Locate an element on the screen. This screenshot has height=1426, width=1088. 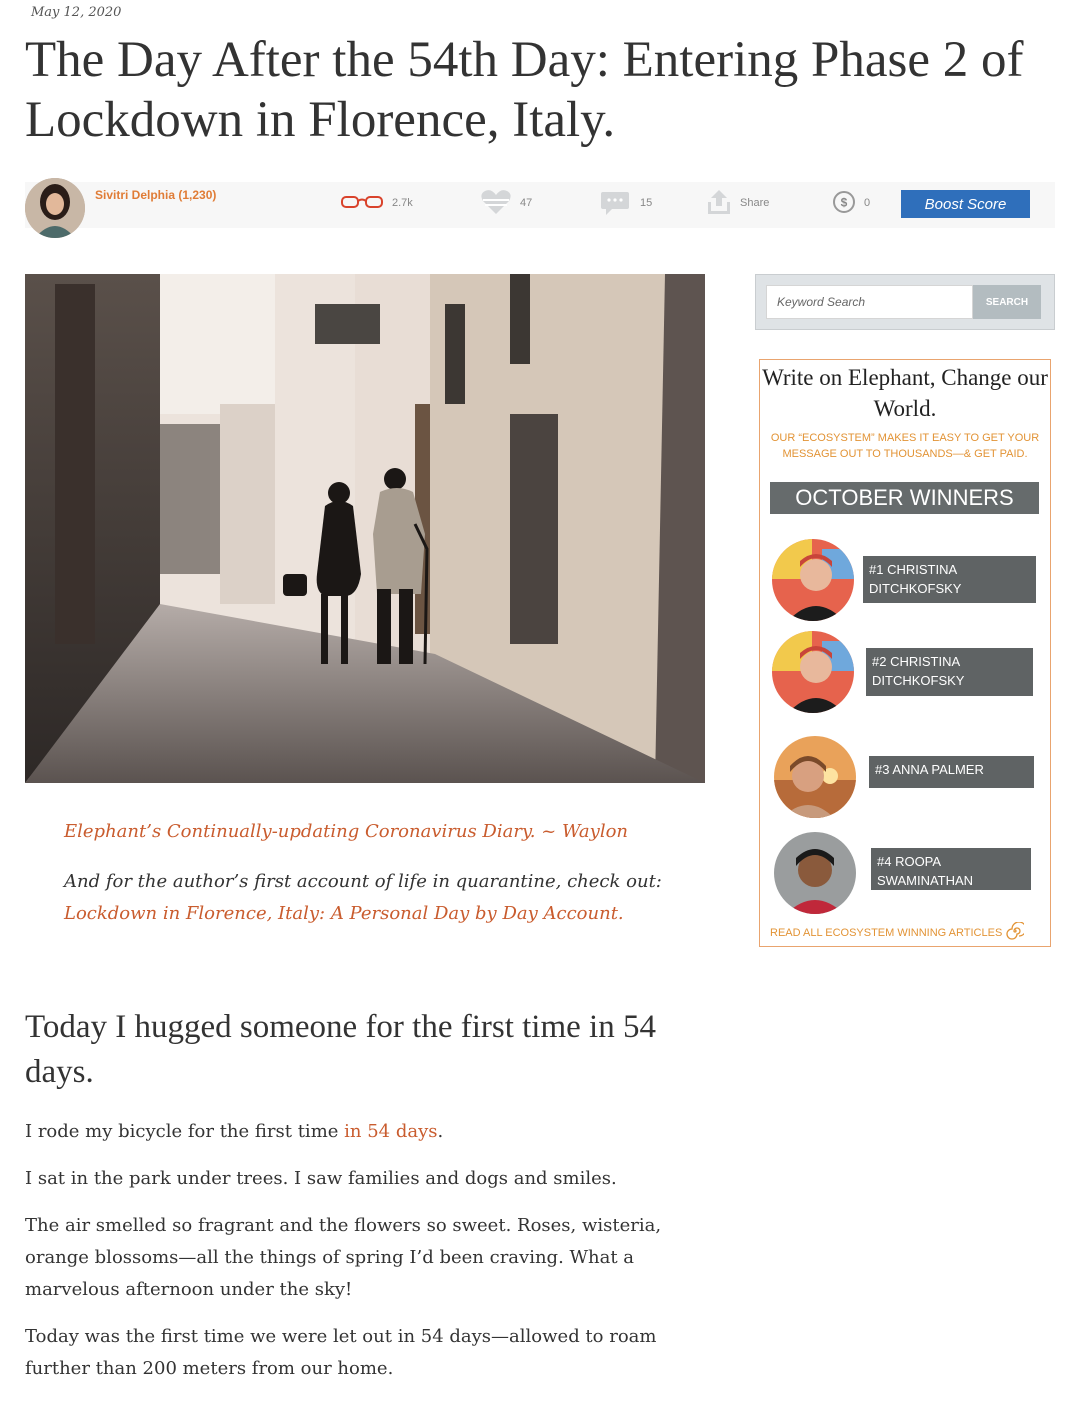
hearts-count: 47 is located at coordinates (526, 203).